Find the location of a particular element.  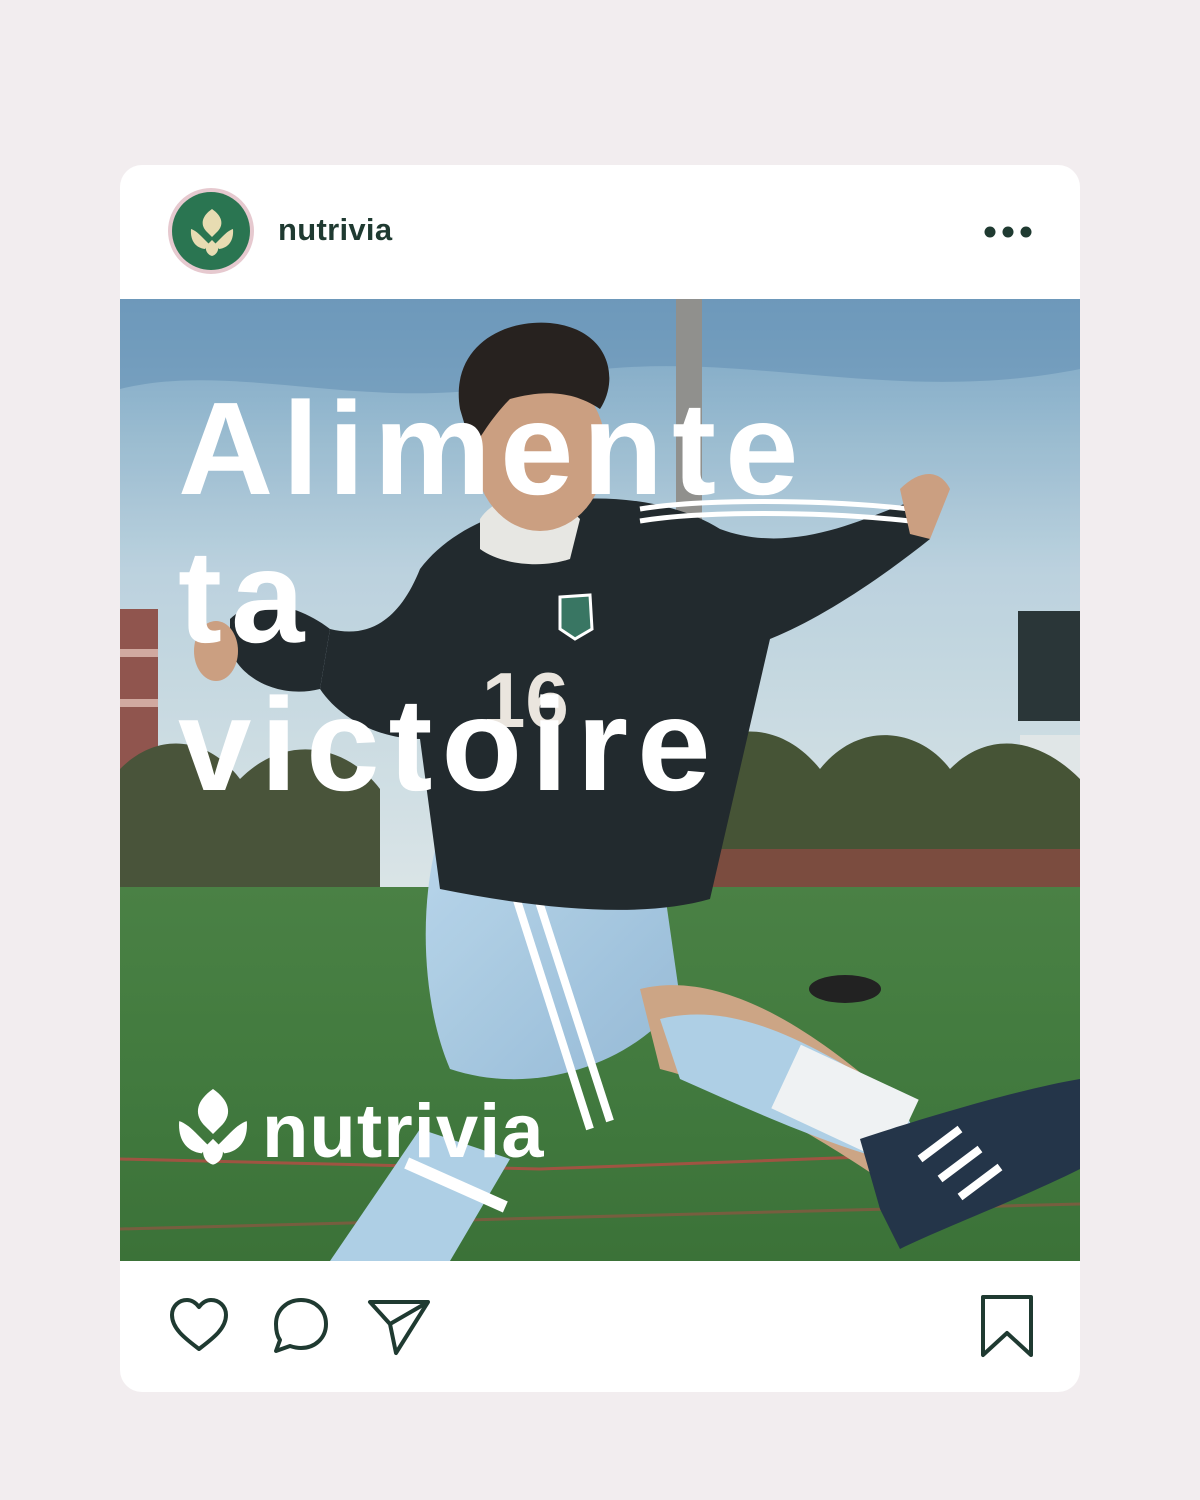

brand-watermark: nutrivia is located at coordinates (366, 1129).